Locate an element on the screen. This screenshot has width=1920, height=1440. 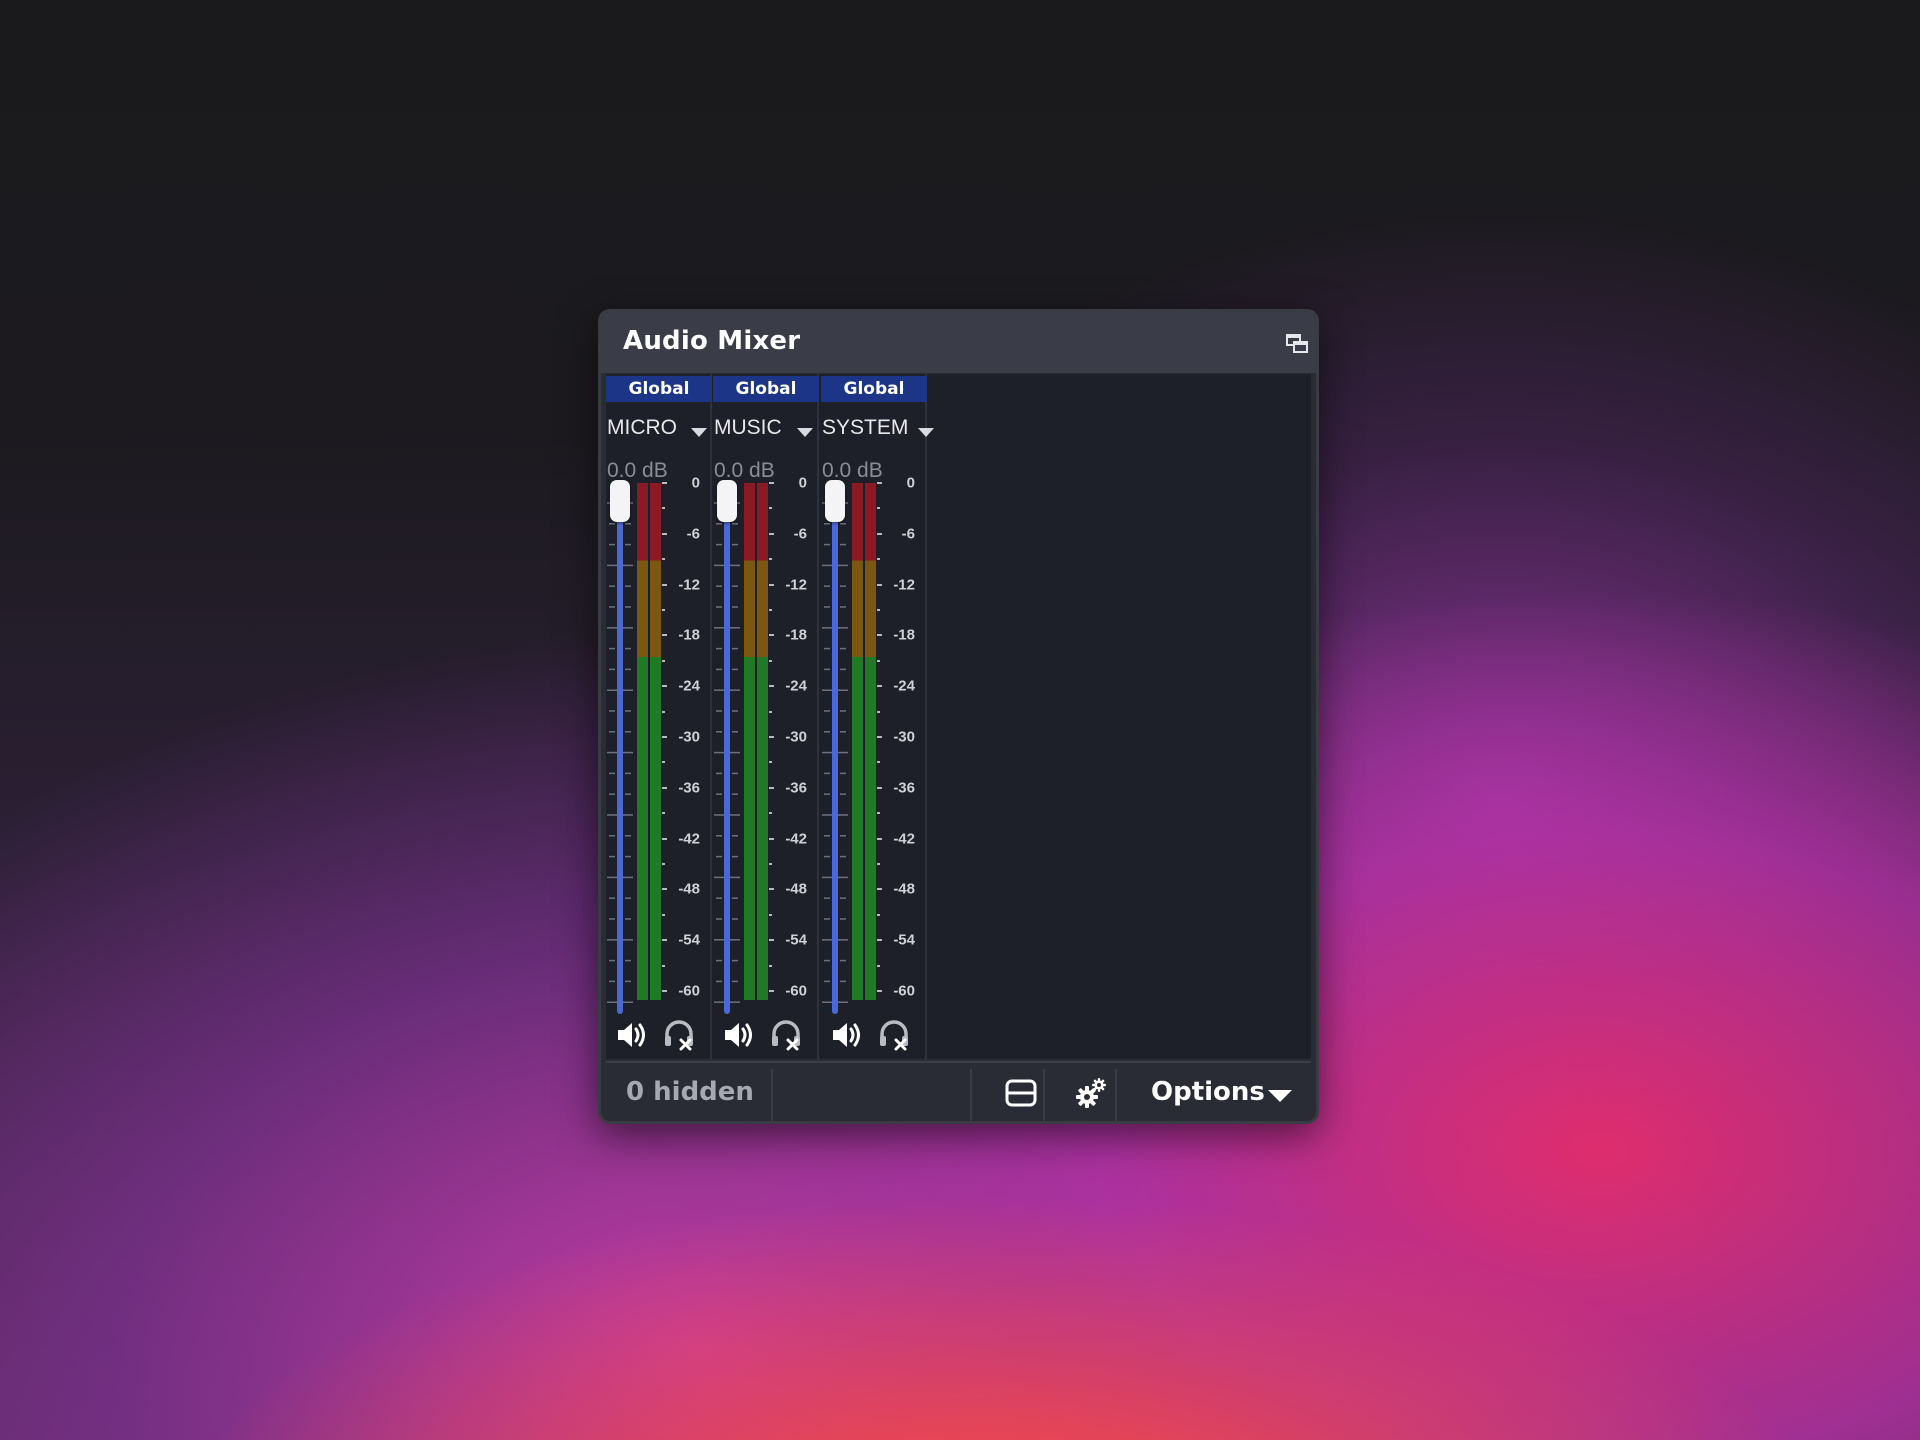
layout-toggle-icon is located at coordinates (1021, 1093).